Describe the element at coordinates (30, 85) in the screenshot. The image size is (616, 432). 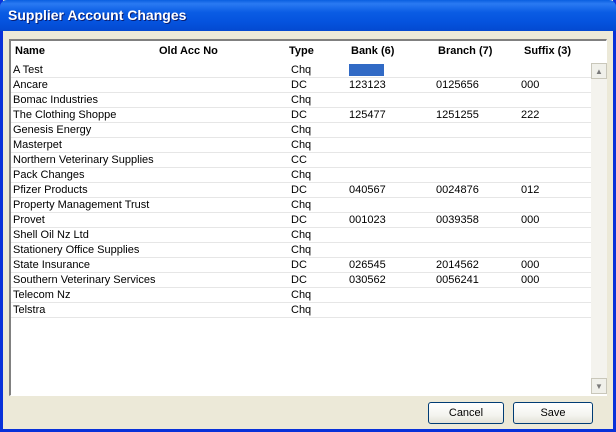
I see `row-name-cell: Ancare` at that location.